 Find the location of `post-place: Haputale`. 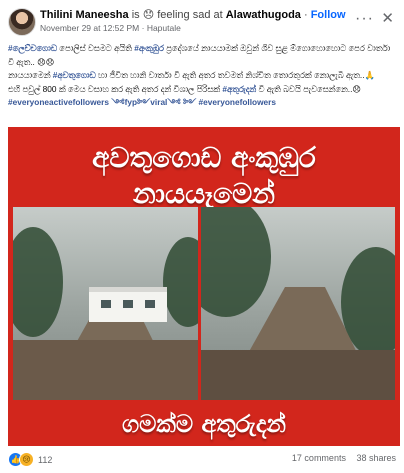

post-place: Haputale is located at coordinates (164, 28).